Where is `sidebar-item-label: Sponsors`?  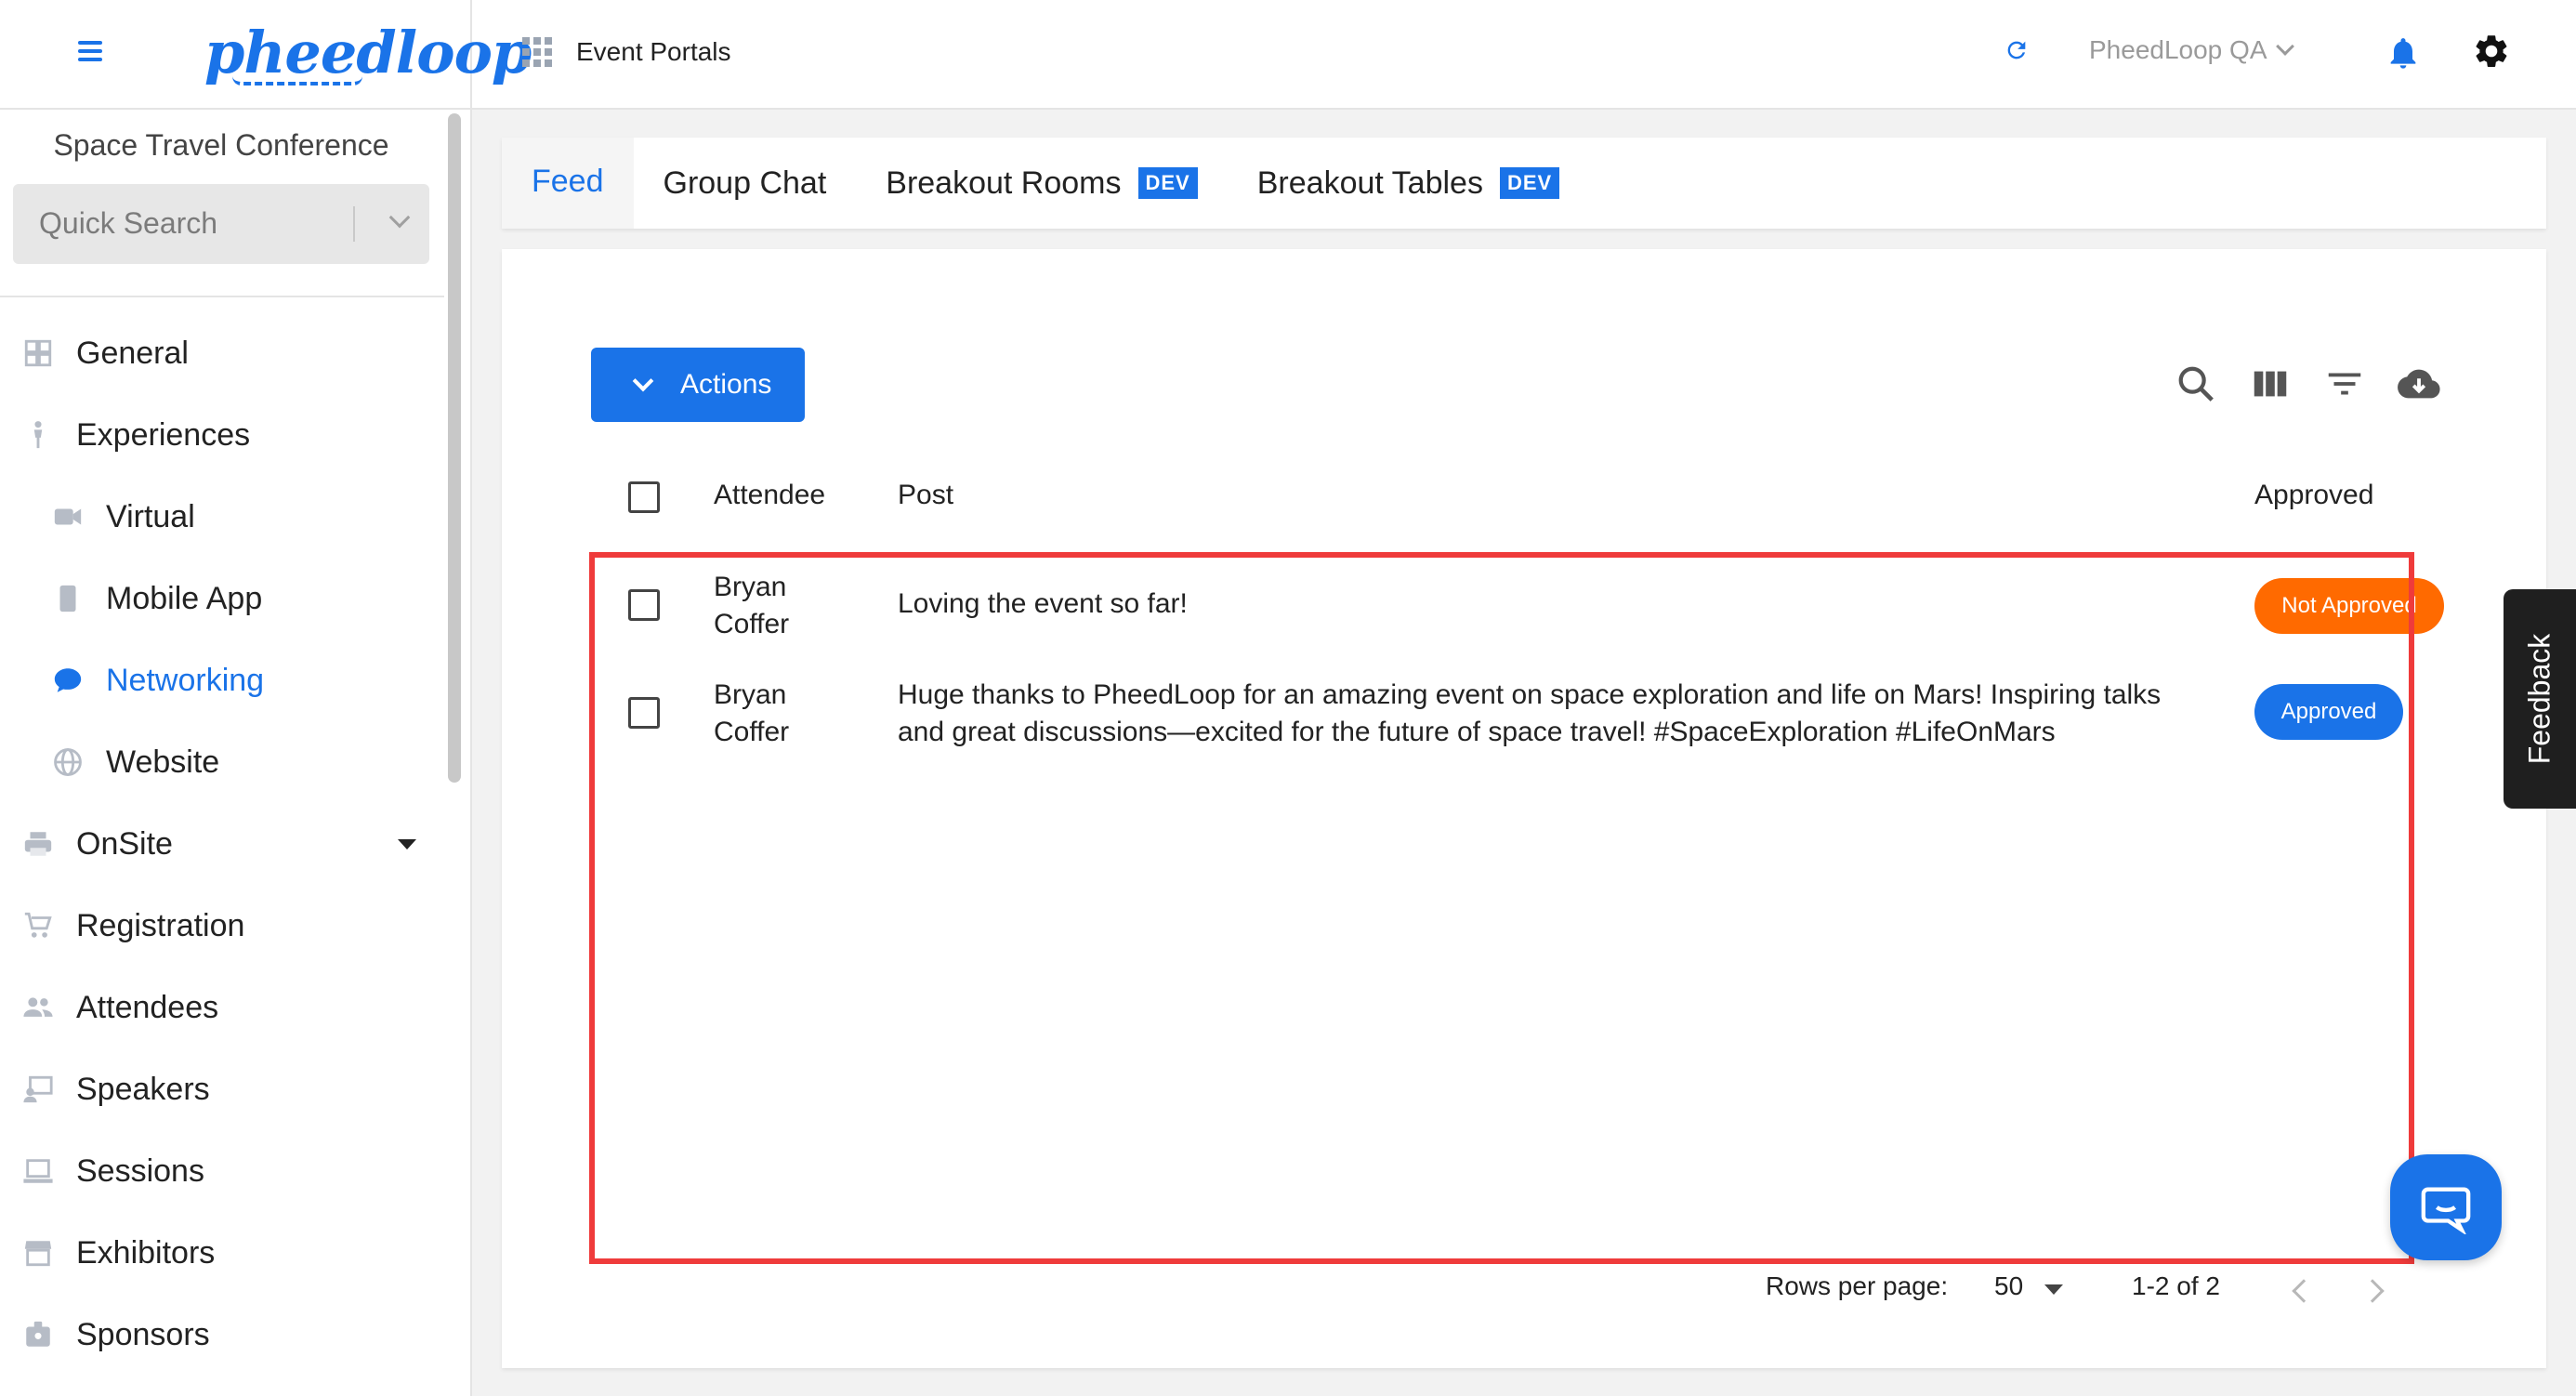 sidebar-item-label: Sponsors is located at coordinates (143, 1334).